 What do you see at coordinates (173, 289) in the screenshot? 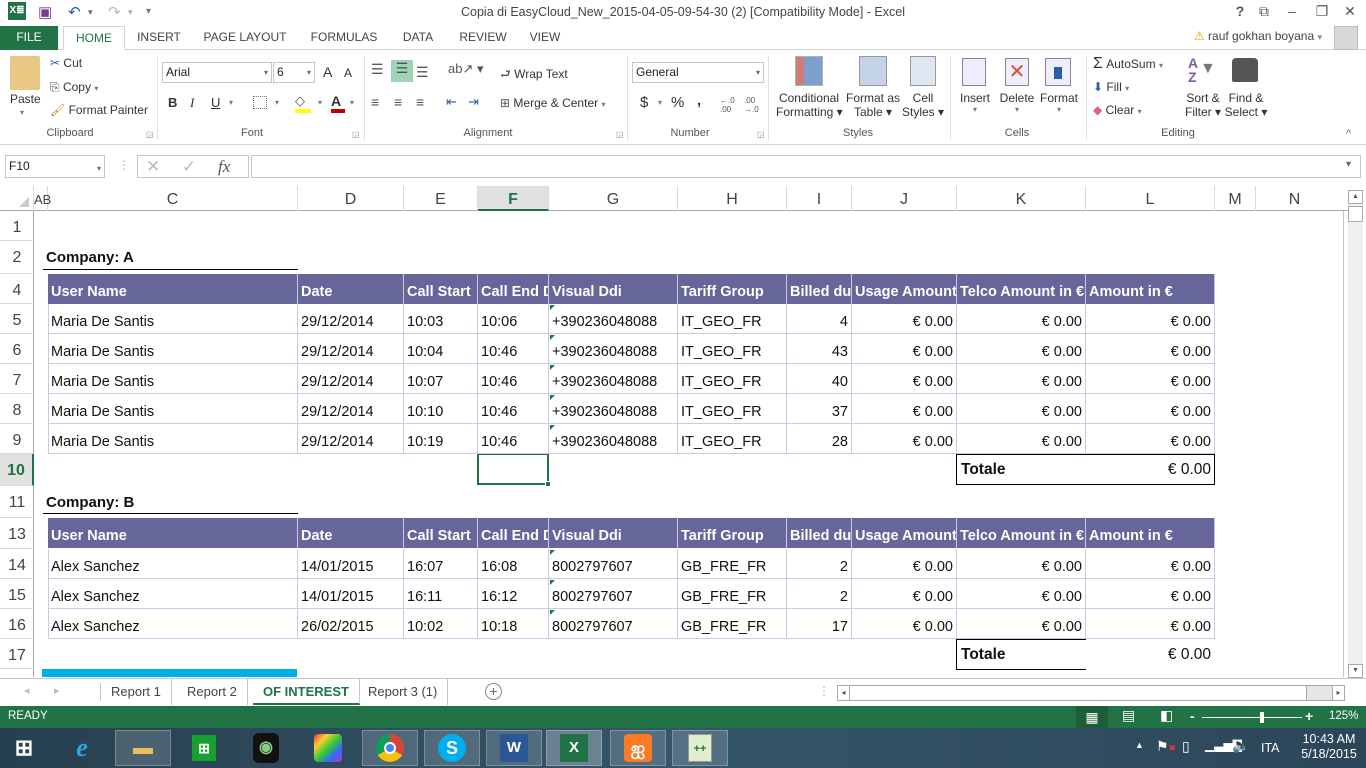
I see `header-user-name: User Name` at bounding box center [173, 289].